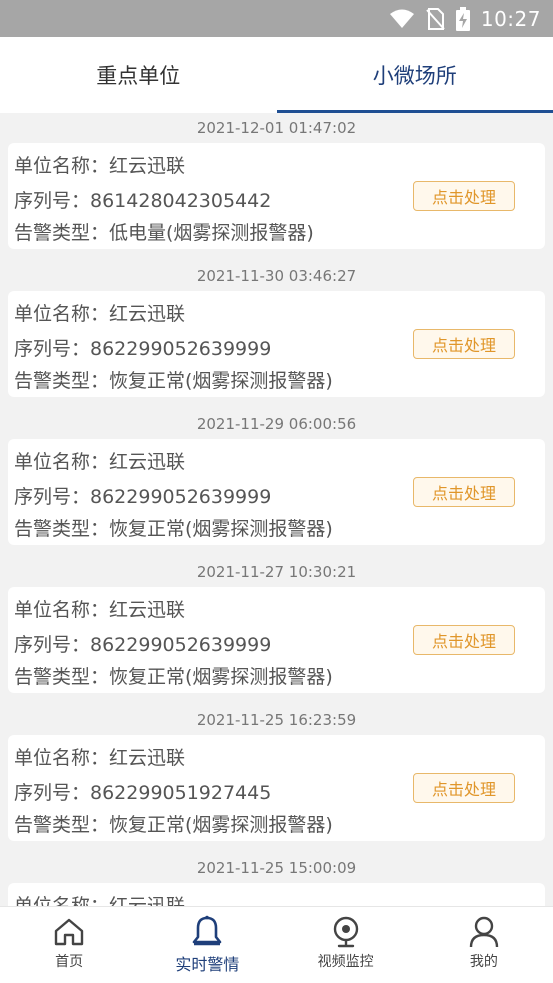 The height and width of the screenshot is (983, 553). What do you see at coordinates (207, 964) in the screenshot?
I see `nav-label: 实时警情` at bounding box center [207, 964].